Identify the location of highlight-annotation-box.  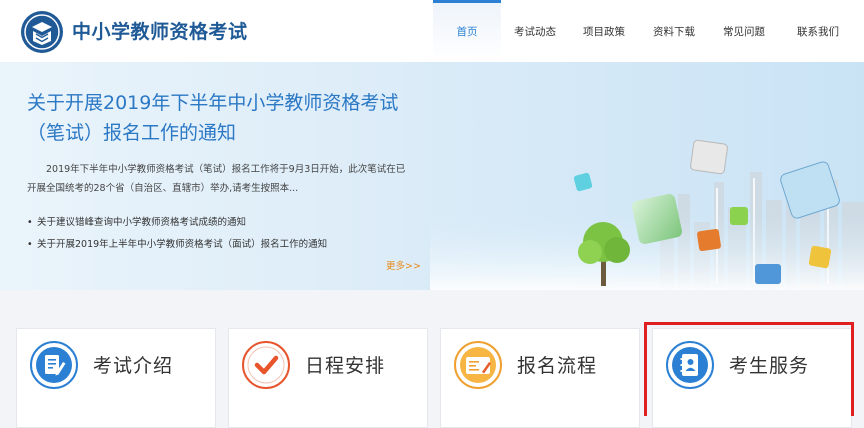
(749, 369).